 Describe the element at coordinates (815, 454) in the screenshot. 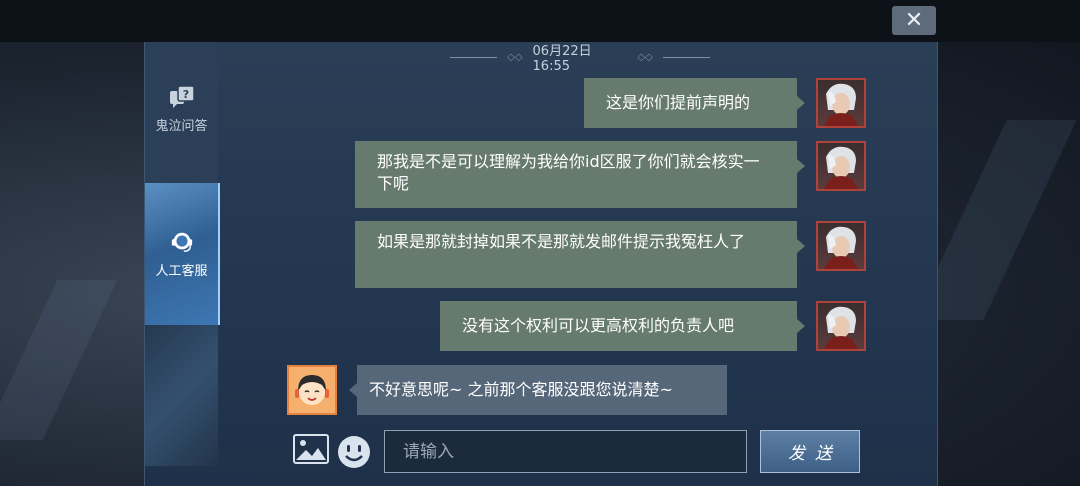

I see `send-label: 发送` at that location.